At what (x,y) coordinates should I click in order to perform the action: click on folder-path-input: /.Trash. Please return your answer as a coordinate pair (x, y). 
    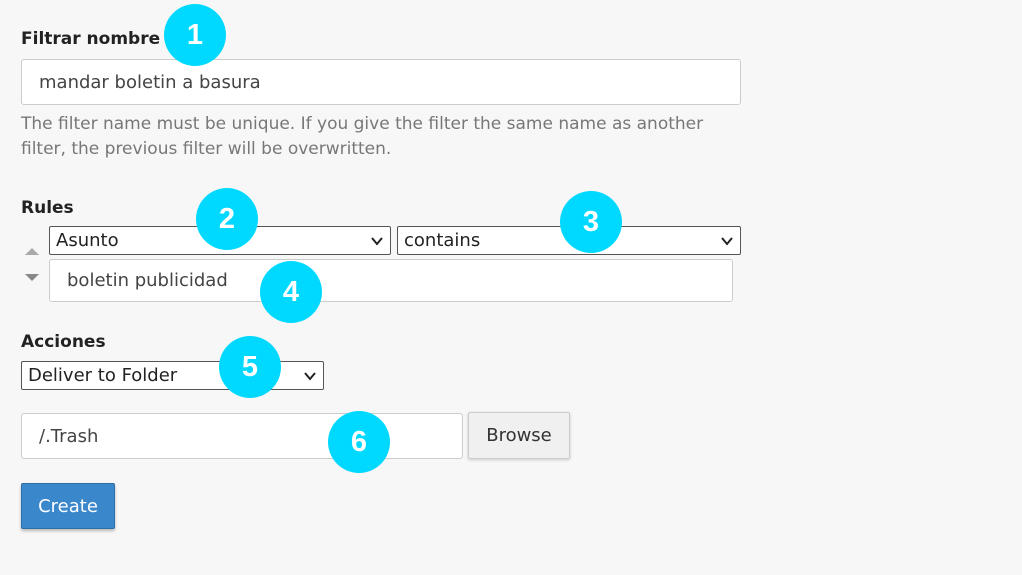
    Looking at the image, I should click on (242, 436).